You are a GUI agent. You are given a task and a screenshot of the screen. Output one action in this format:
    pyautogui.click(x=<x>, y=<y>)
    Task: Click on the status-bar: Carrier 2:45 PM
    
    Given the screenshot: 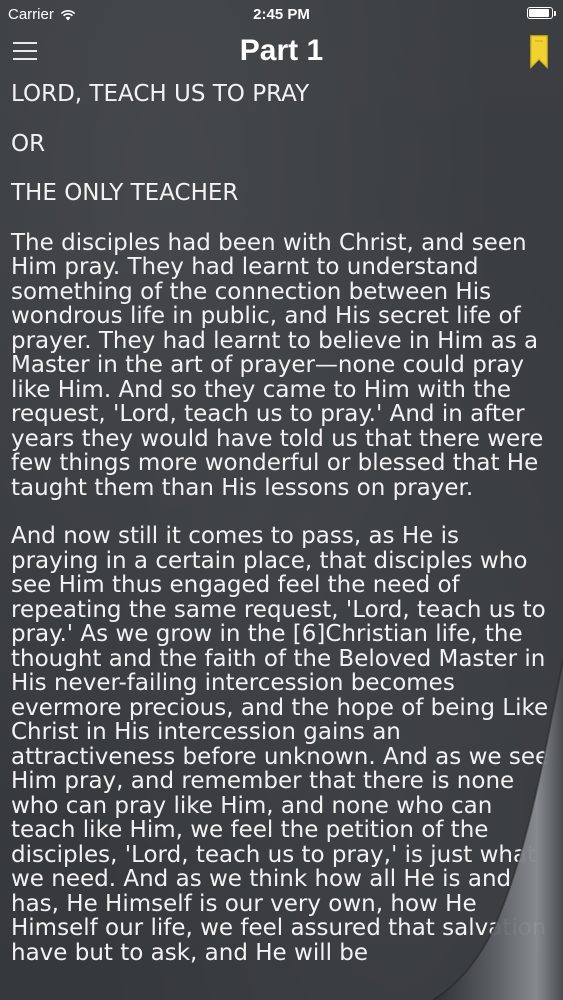 What is the action you would take?
    pyautogui.click(x=281, y=15)
    